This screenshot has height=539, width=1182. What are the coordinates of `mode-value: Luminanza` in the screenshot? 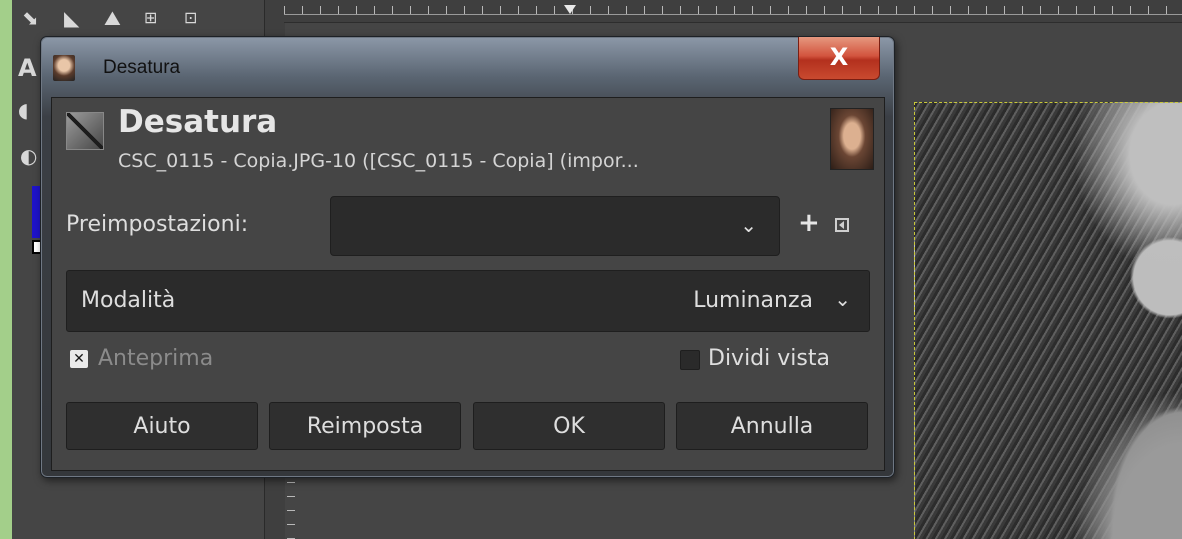 It's located at (753, 300).